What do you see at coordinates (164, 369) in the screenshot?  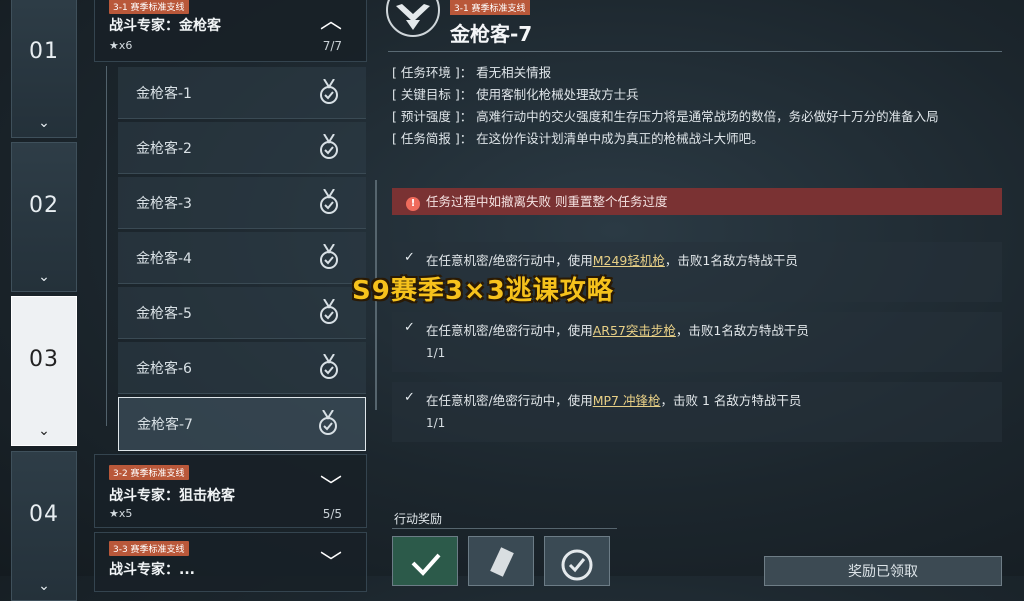 I see `quest-label: 金枪客-6` at bounding box center [164, 369].